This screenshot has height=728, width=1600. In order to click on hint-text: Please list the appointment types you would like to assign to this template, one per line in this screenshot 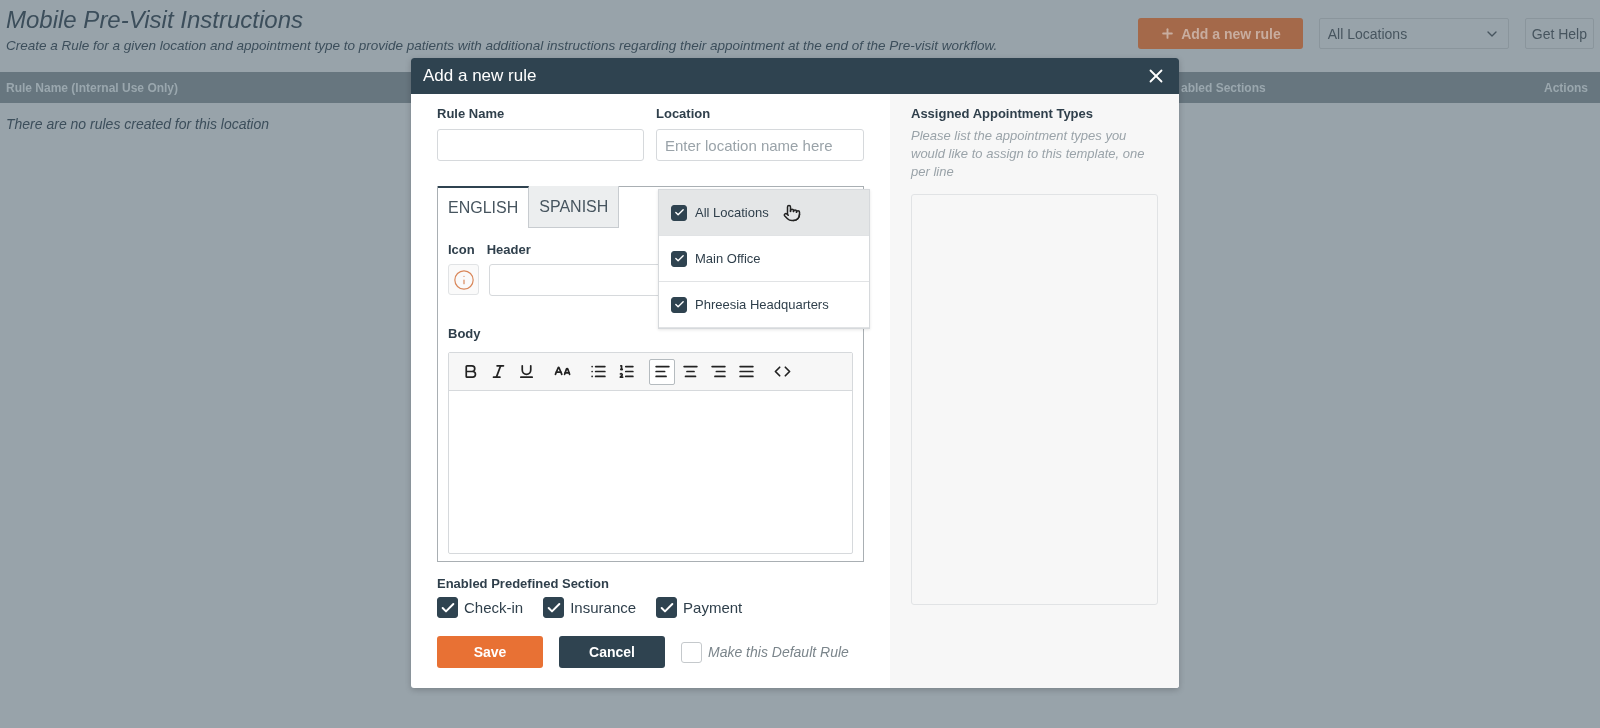, I will do `click(1028, 154)`.